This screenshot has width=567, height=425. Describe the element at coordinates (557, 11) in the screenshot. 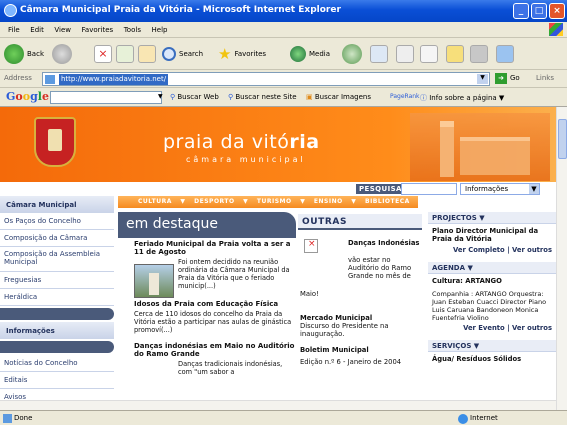

I see `close-button: ×` at that location.